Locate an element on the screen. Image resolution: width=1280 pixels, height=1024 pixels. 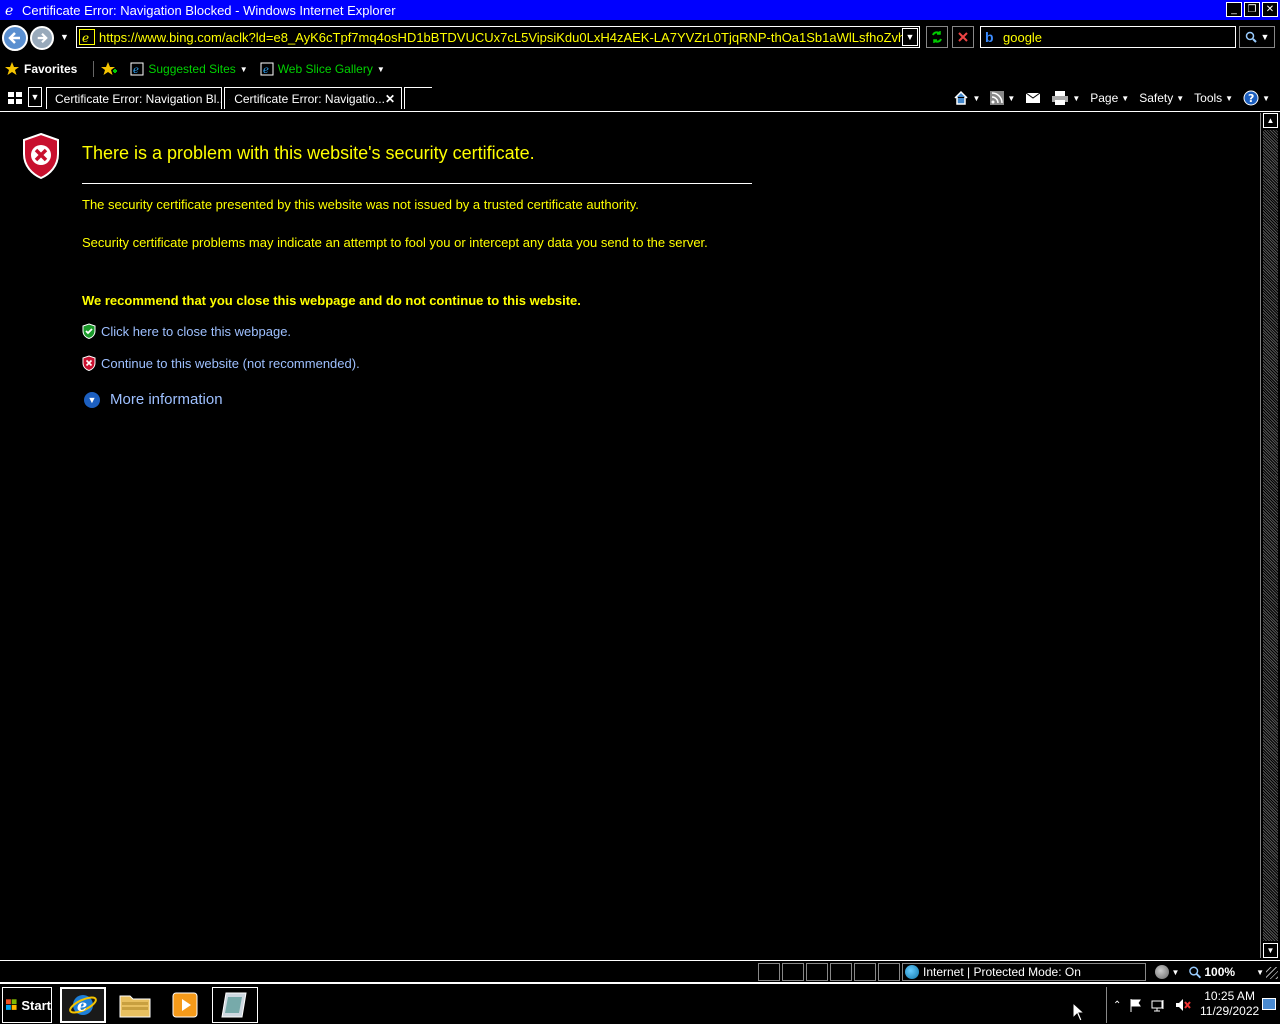
scrollbar-track is located at coordinates (1270, 535).